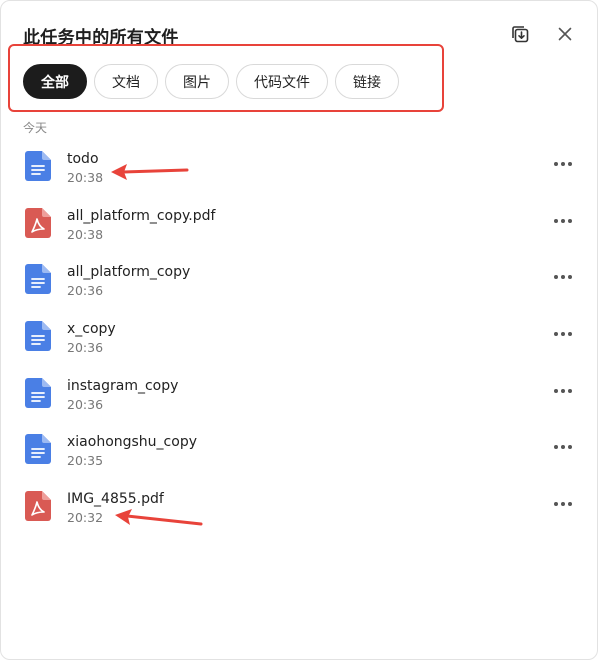 Image resolution: width=600 pixels, height=662 pixels. What do you see at coordinates (55, 81) in the screenshot?
I see `filter-all: 全部` at bounding box center [55, 81].